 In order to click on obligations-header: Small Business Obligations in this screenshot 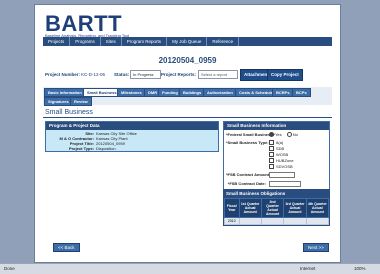, I will do `click(276, 194)`.